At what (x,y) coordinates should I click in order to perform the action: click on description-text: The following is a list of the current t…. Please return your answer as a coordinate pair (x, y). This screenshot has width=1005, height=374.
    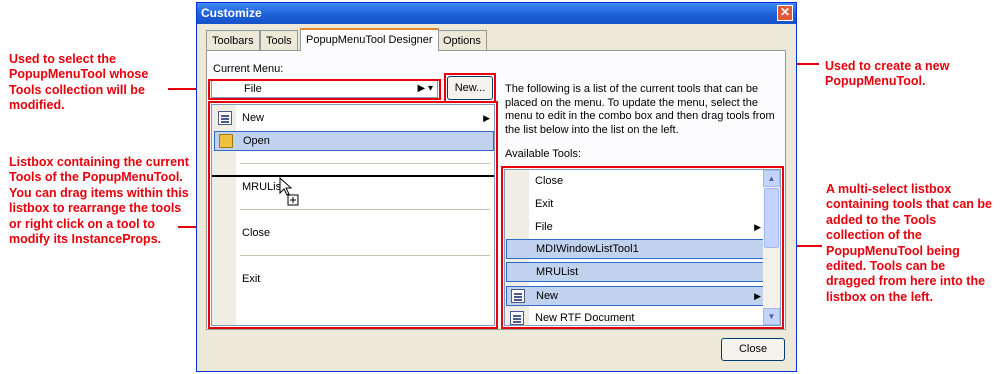
    Looking at the image, I should click on (640, 109).